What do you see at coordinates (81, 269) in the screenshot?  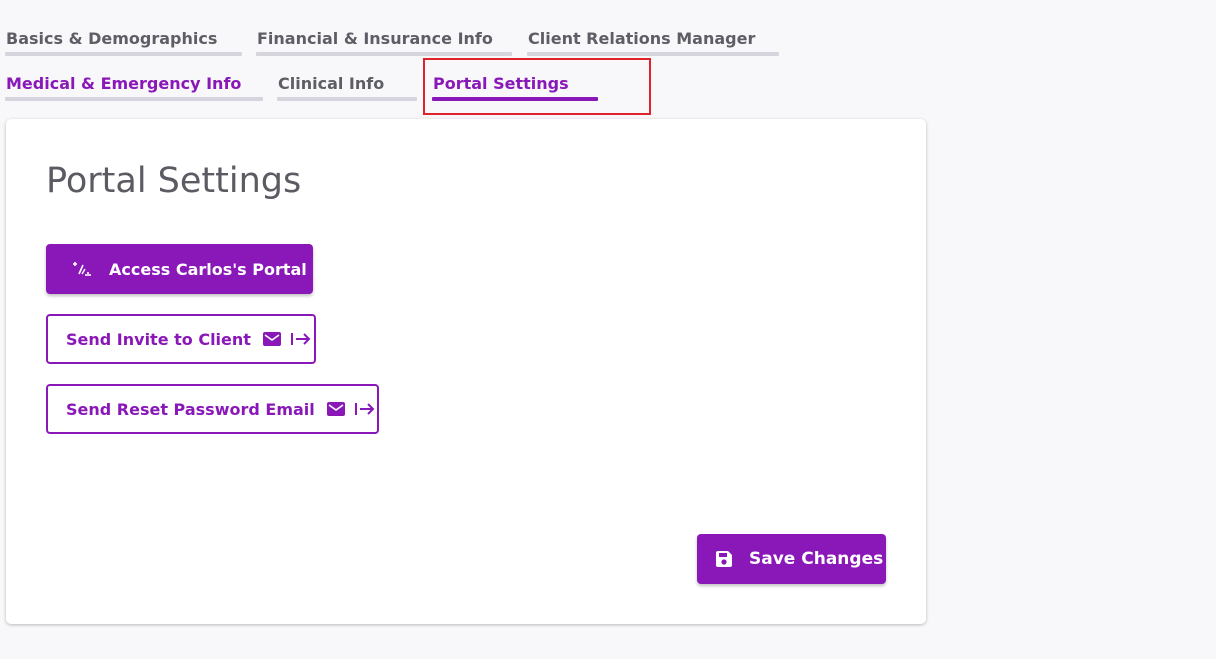 I see `portal-access-icon` at bounding box center [81, 269].